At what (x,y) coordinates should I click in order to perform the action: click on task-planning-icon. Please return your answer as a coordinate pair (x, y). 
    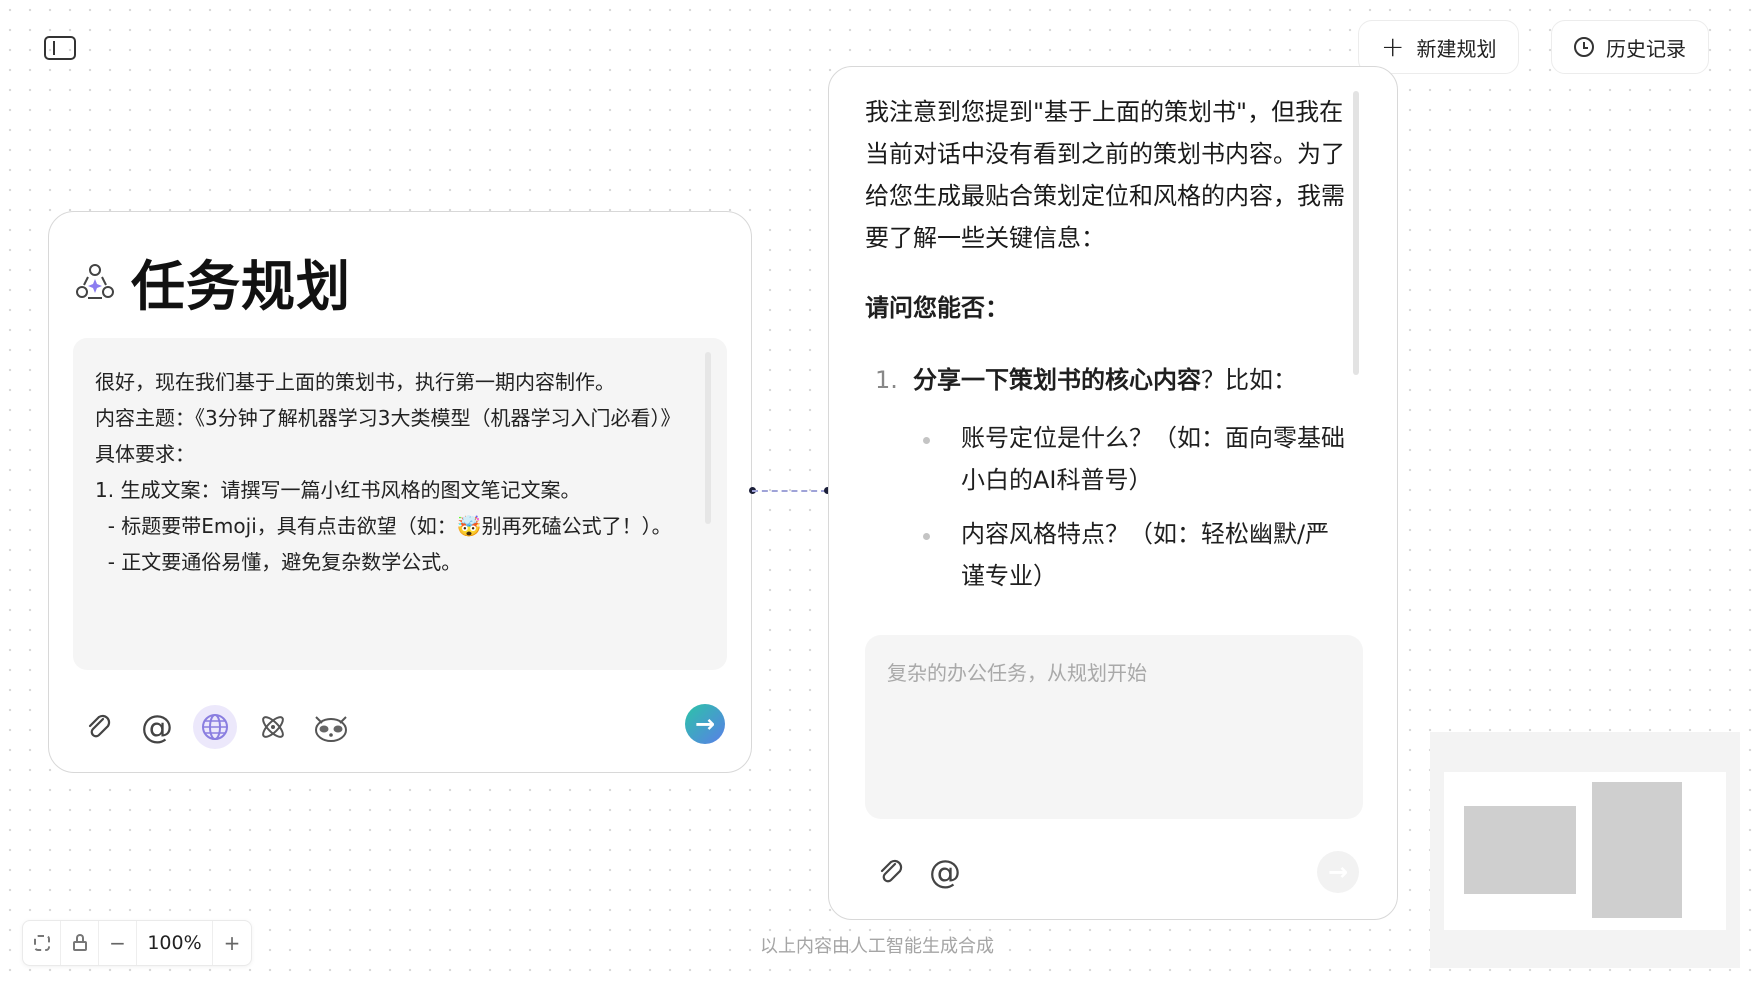
    Looking at the image, I should click on (95, 281).